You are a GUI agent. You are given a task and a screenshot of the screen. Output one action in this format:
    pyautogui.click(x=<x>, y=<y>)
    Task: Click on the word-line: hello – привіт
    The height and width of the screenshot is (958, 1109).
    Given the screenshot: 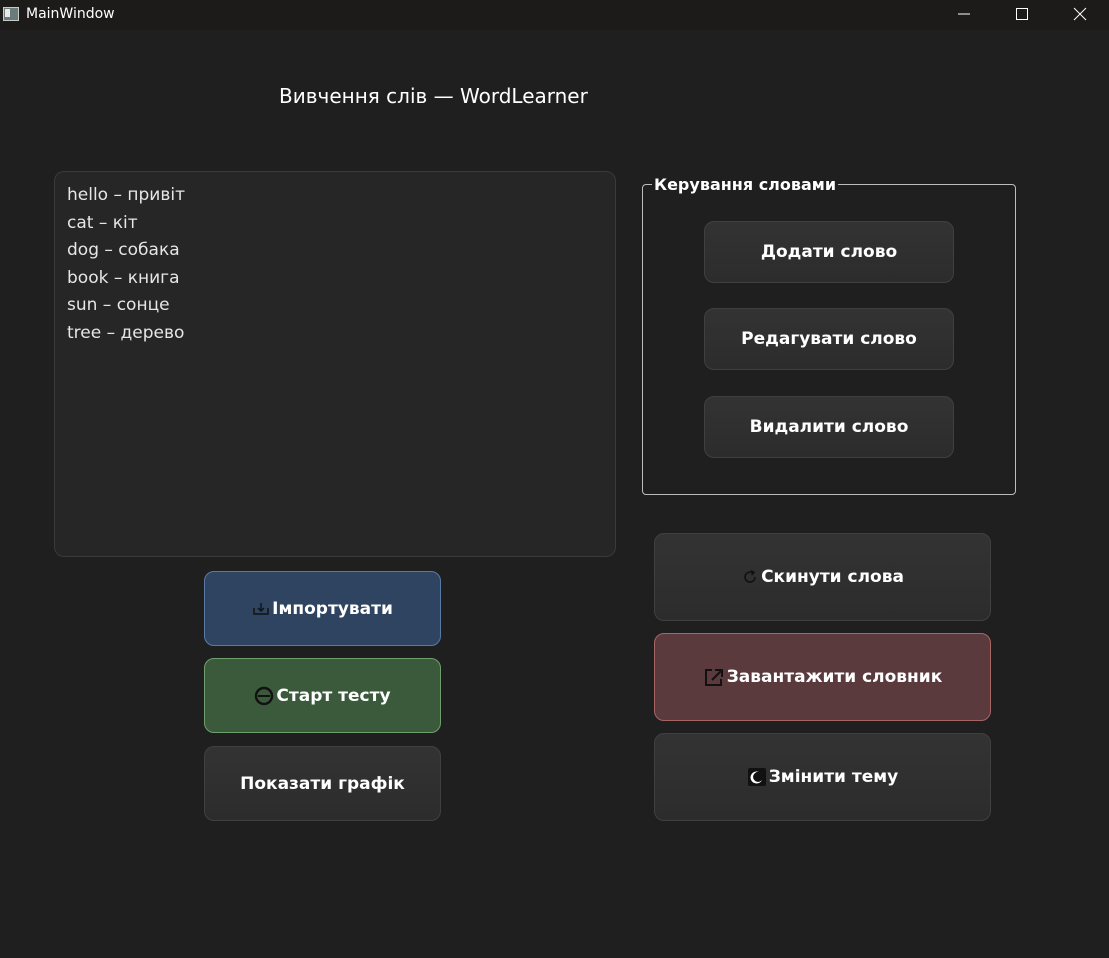 What is the action you would take?
    pyautogui.click(x=126, y=195)
    